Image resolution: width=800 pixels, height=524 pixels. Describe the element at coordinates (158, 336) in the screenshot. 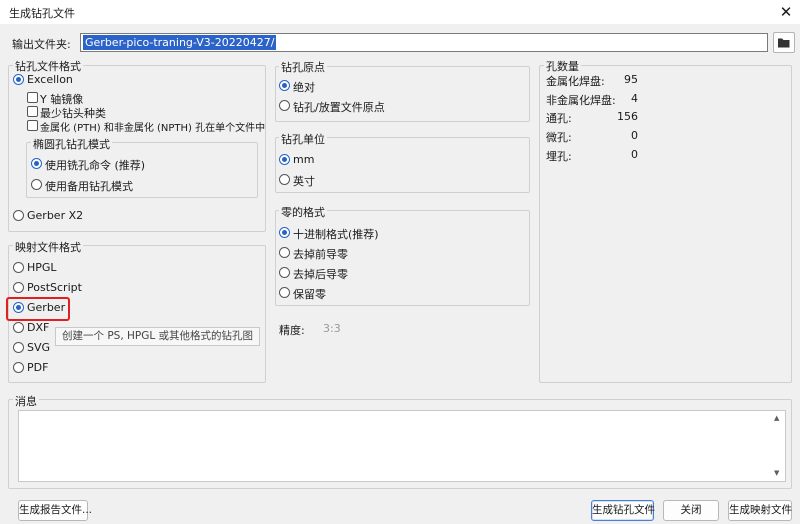

I see `map-format-tooltip: 创建一个 PS, HPGL 或其他格式的钻孔图` at that location.